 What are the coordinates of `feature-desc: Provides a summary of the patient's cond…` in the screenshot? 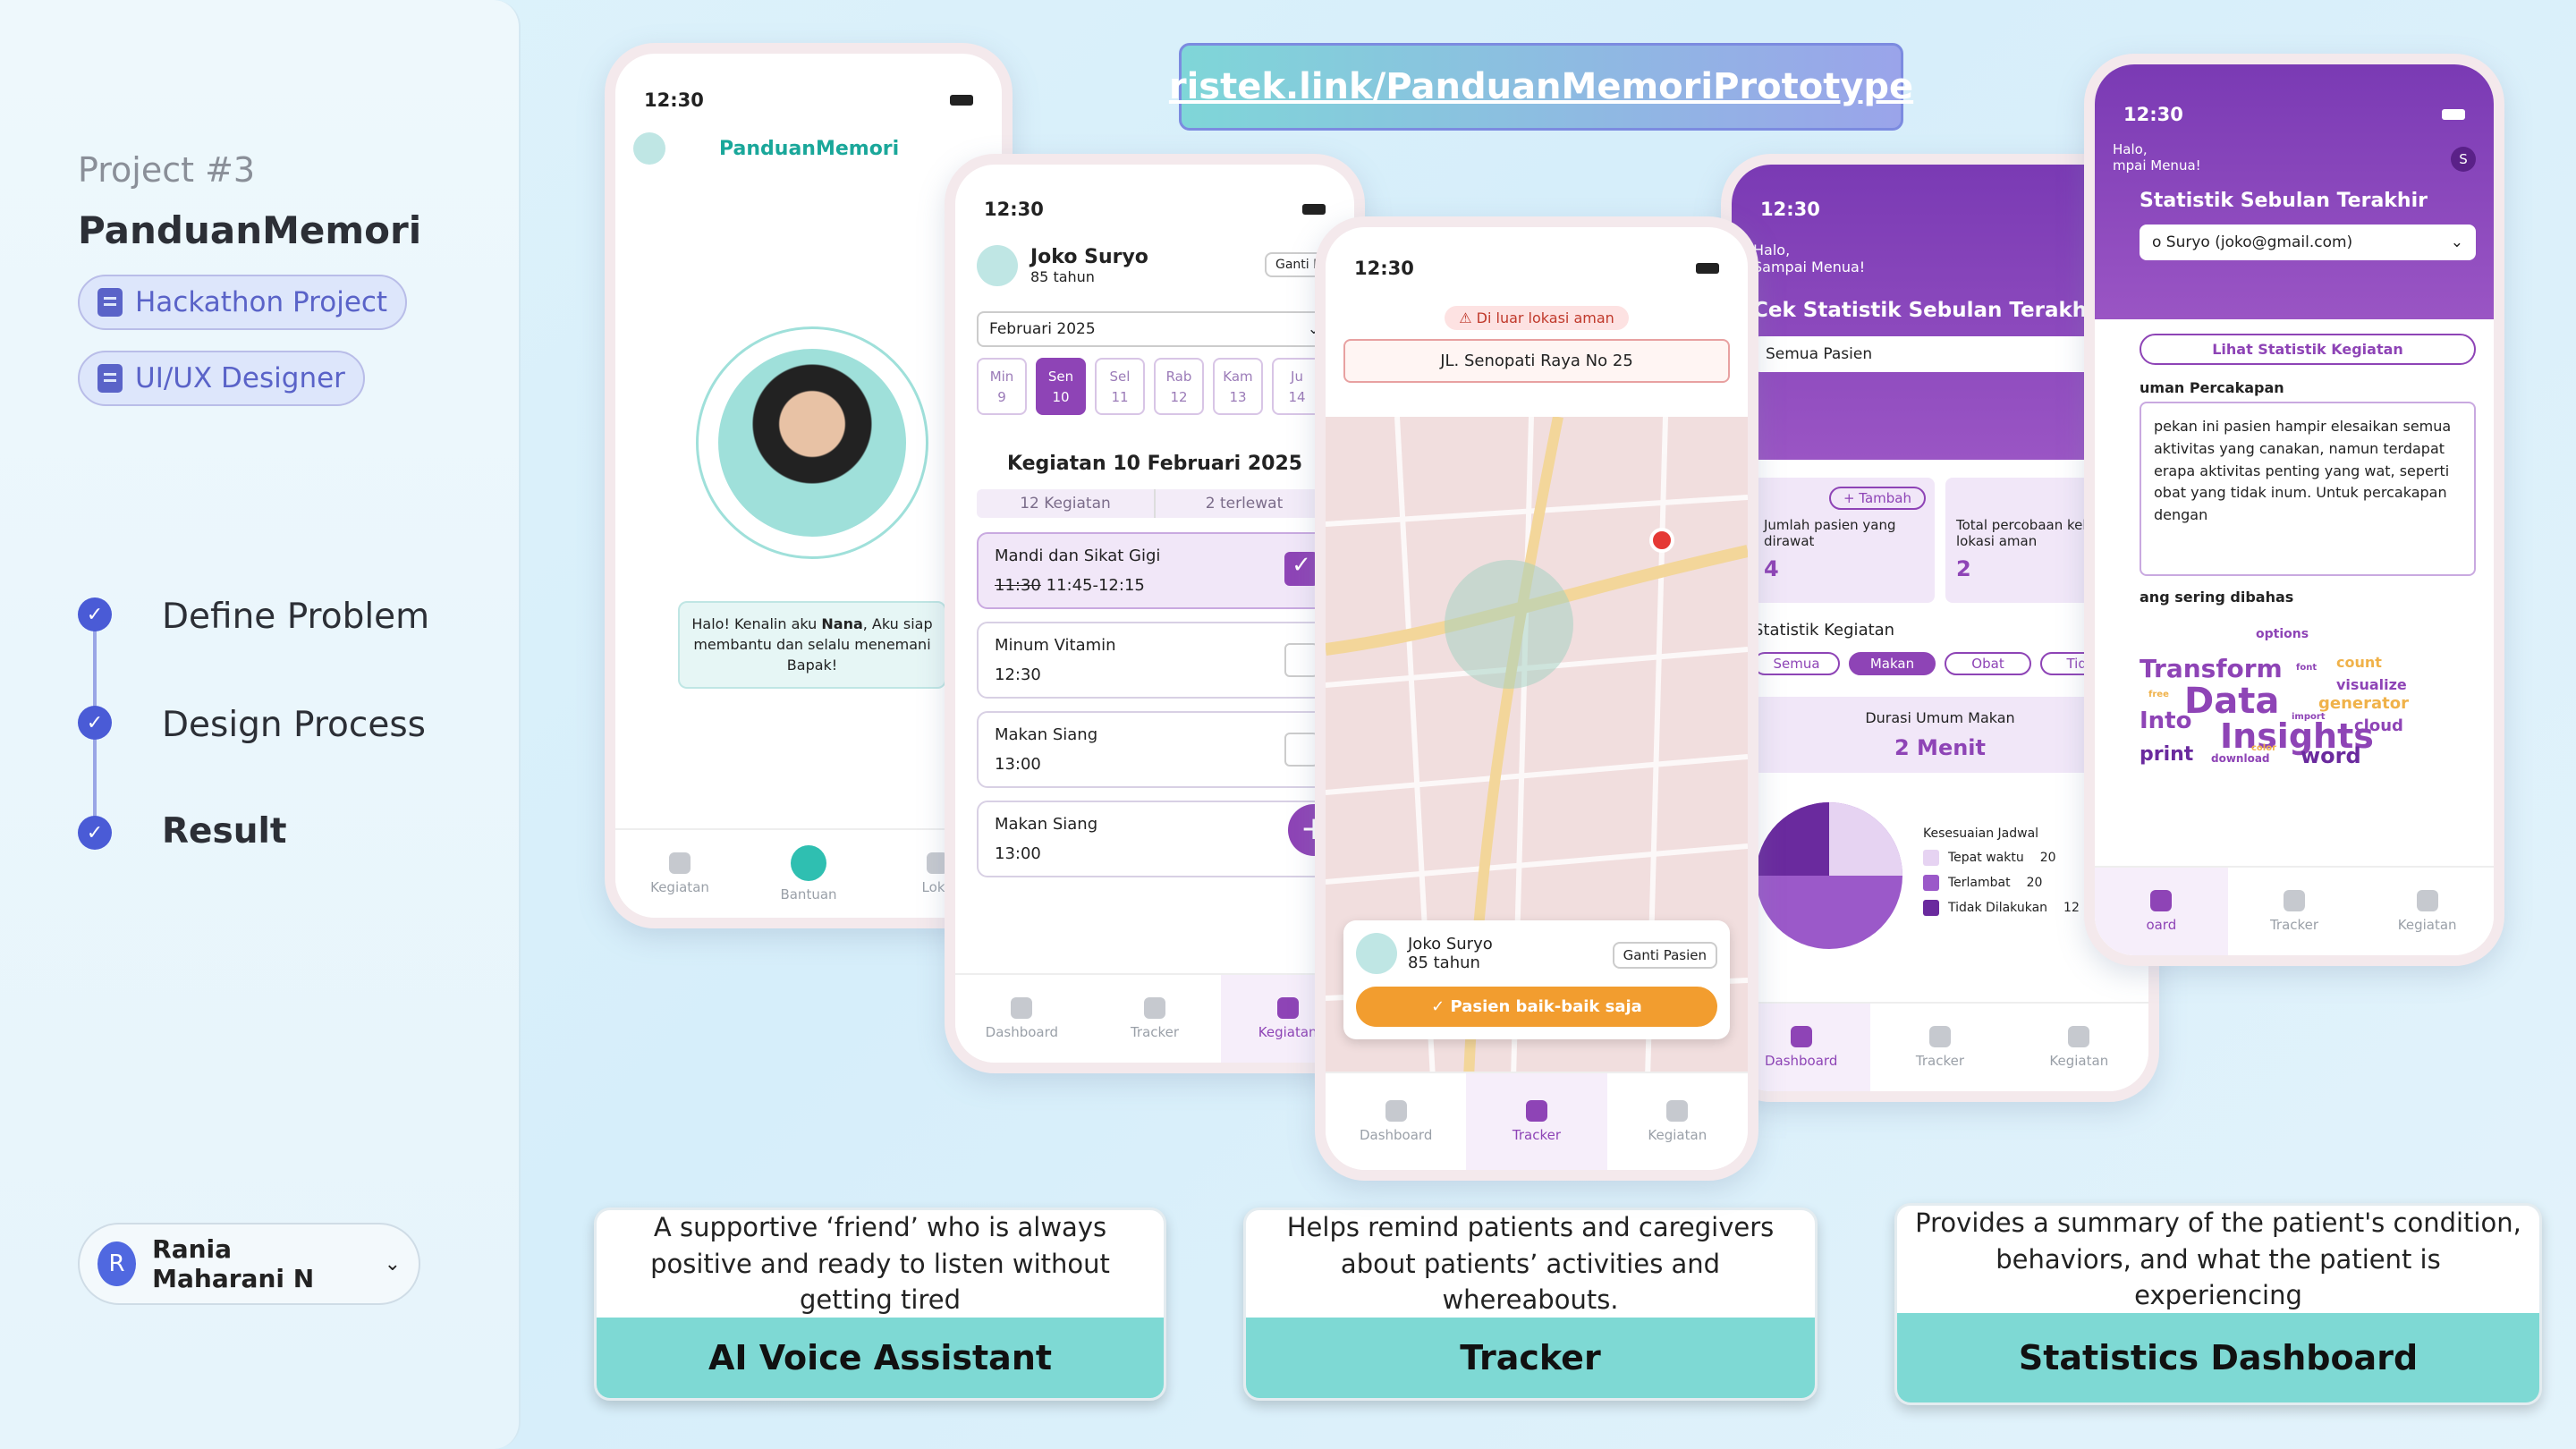 It's located at (2218, 1259).